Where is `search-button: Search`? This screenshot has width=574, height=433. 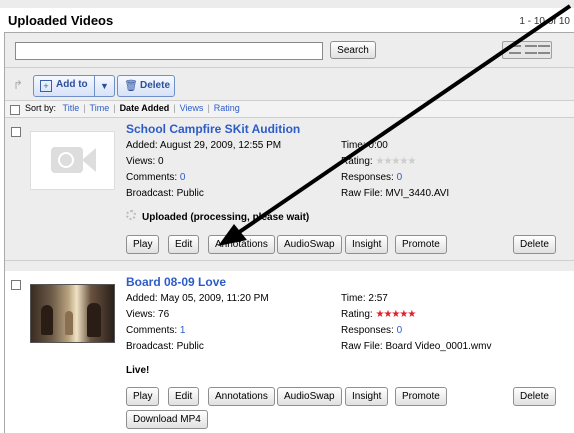 search-button: Search is located at coordinates (353, 50).